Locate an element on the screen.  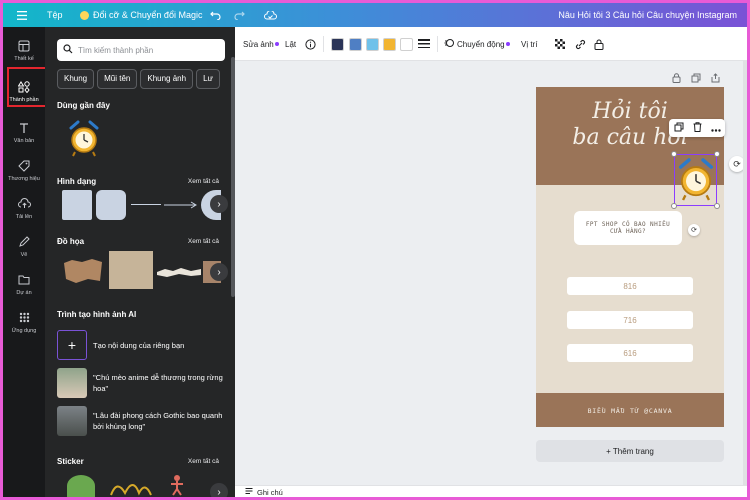
hamburger-icon is located at coordinates (22, 15).